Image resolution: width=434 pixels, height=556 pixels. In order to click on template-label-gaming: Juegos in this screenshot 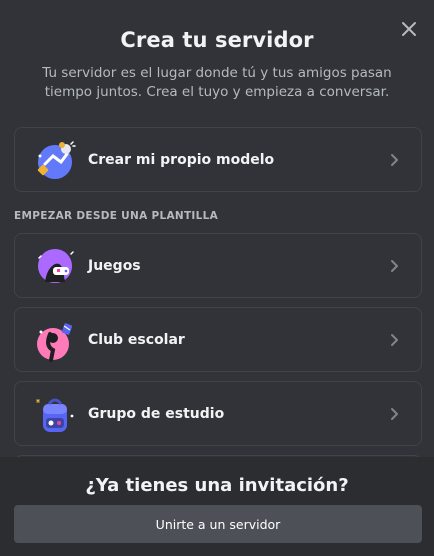, I will do `click(114, 265)`.